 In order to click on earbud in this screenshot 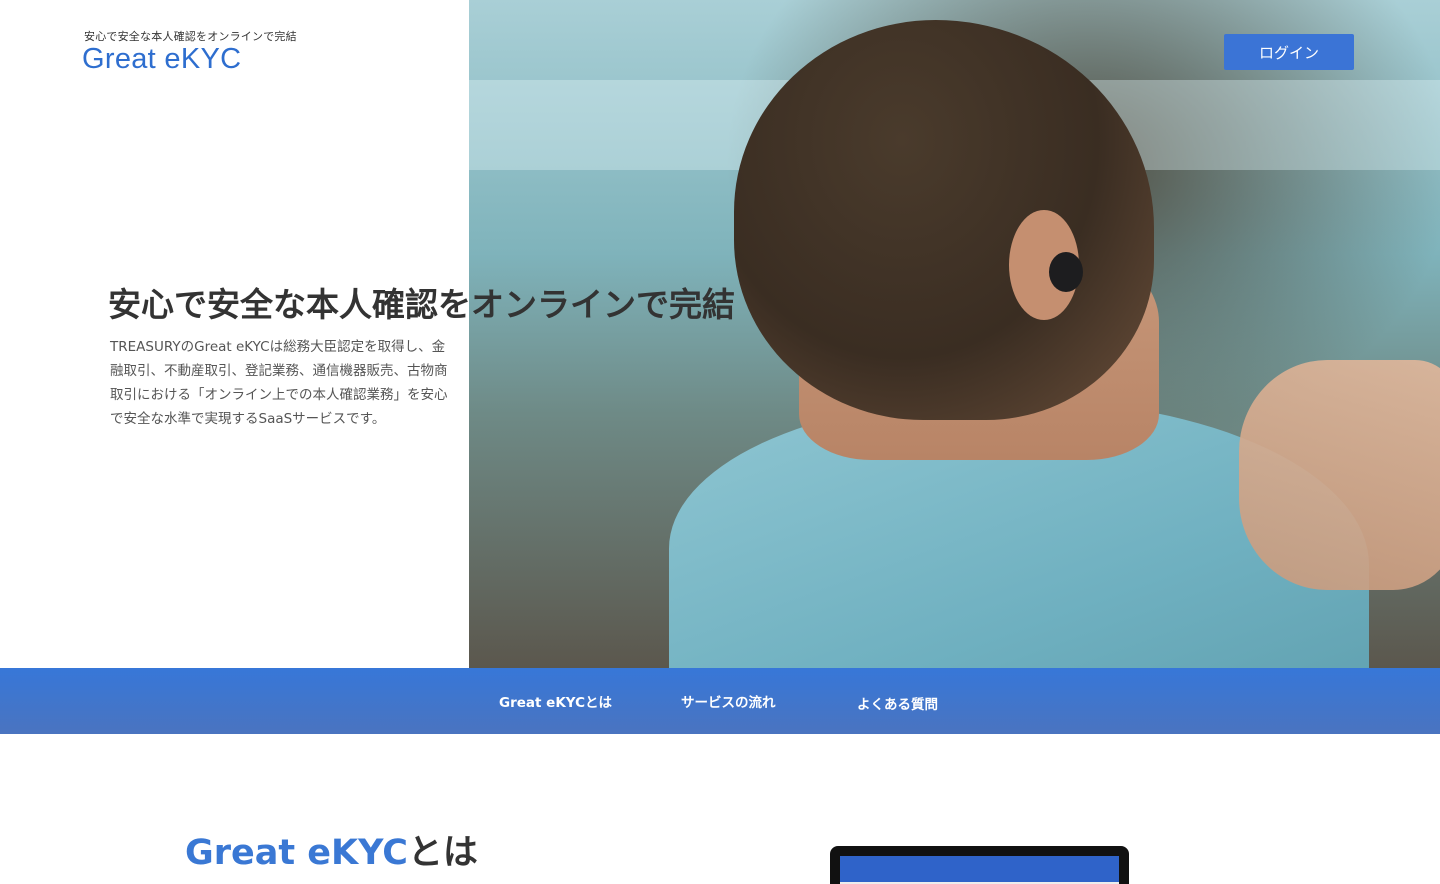, I will do `click(1066, 272)`.